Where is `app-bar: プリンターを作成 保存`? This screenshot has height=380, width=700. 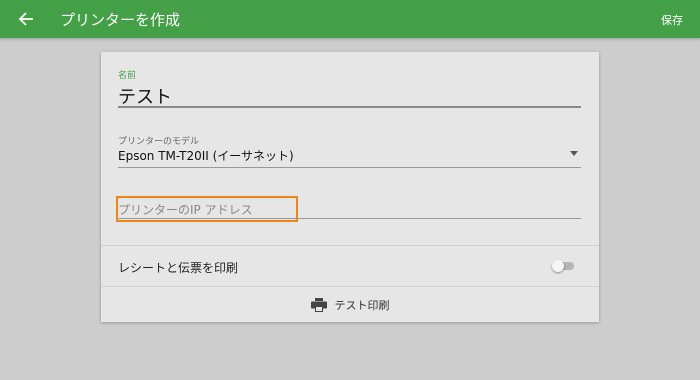
app-bar: プリンターを作成 保存 is located at coordinates (350, 19).